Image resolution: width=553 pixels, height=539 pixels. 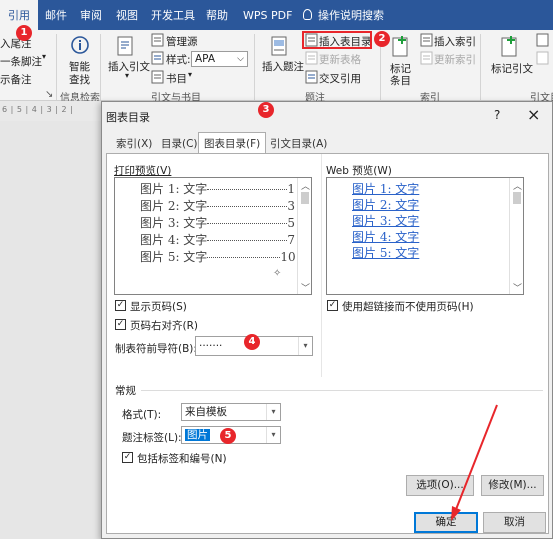 I want to click on step-badge-3: 3, so click(x=266, y=110).